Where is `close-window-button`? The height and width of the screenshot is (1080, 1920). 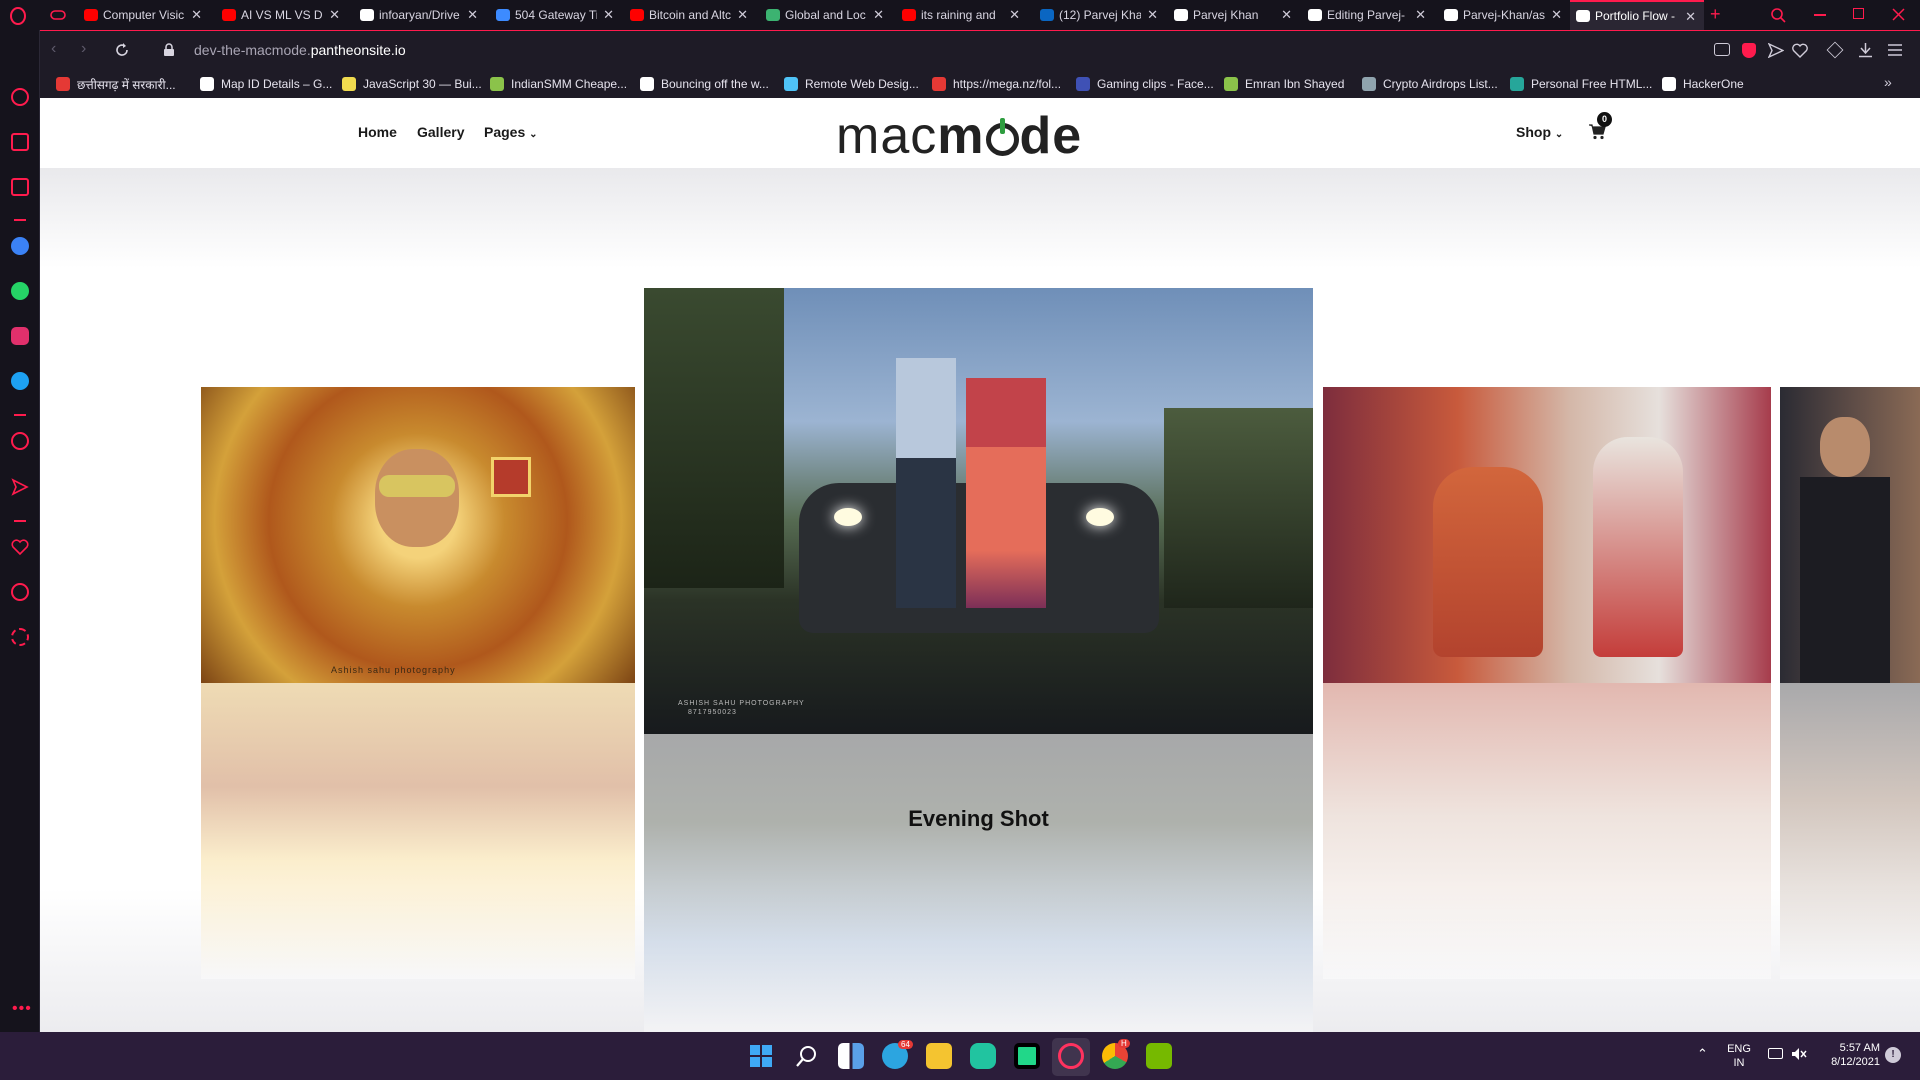 close-window-button is located at coordinates (1898, 14).